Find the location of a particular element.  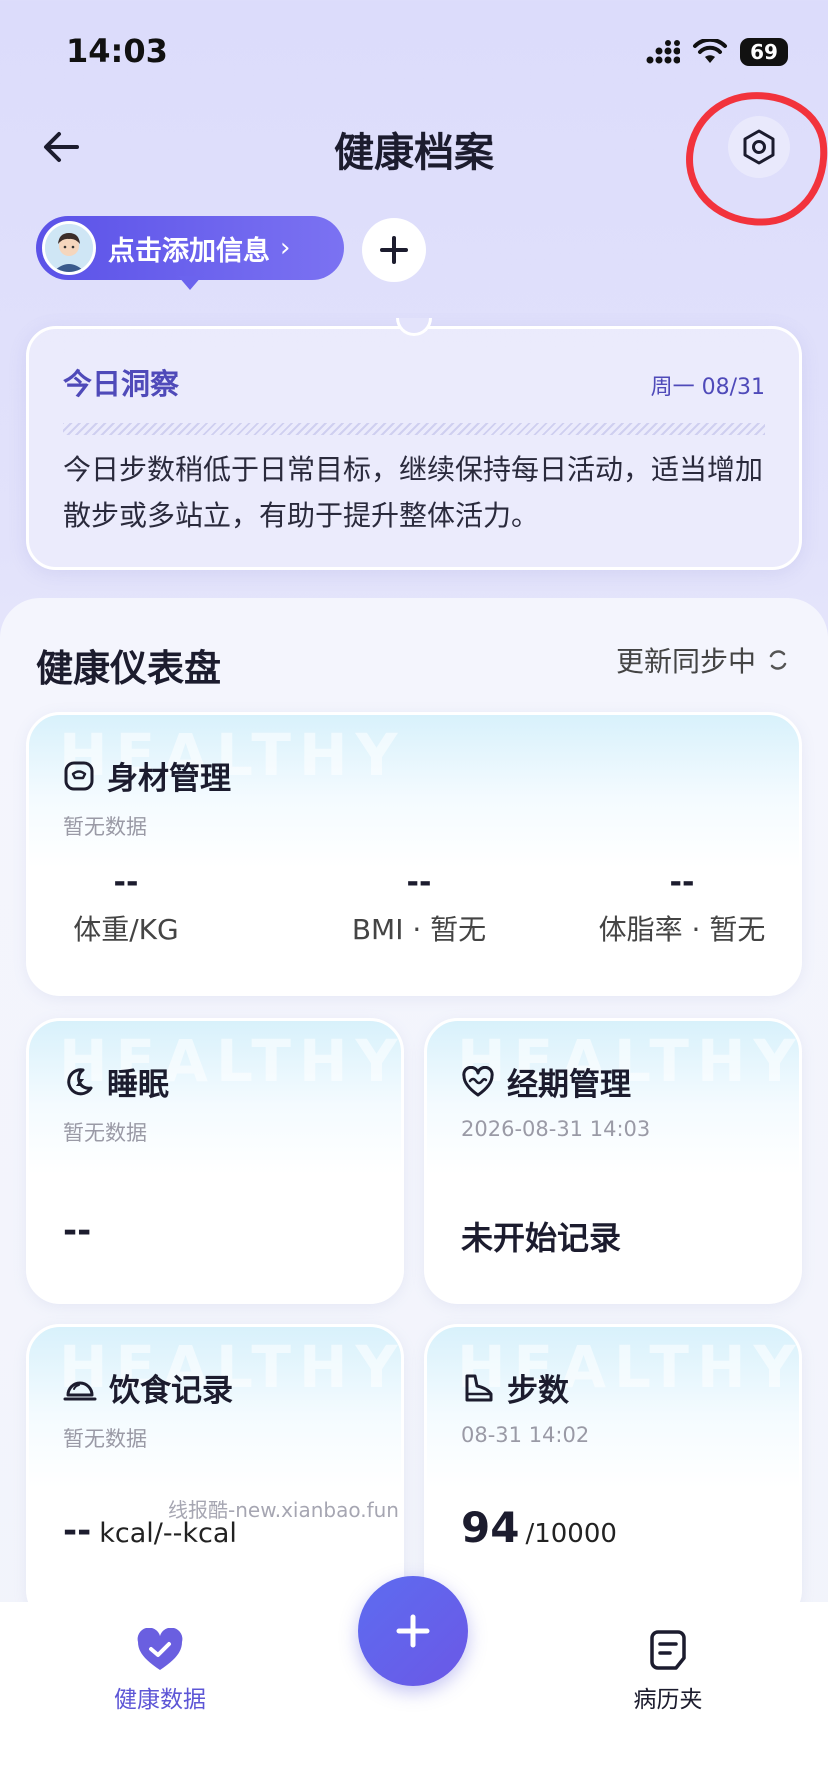

steps-value: 94 /10000 is located at coordinates (539, 1527).